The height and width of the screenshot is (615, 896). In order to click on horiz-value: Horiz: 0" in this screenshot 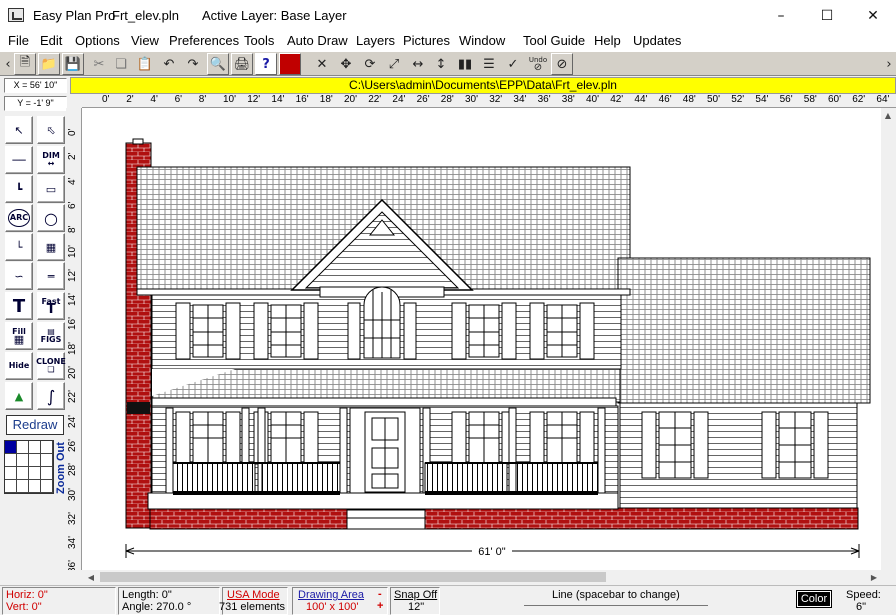, I will do `click(27, 595)`.